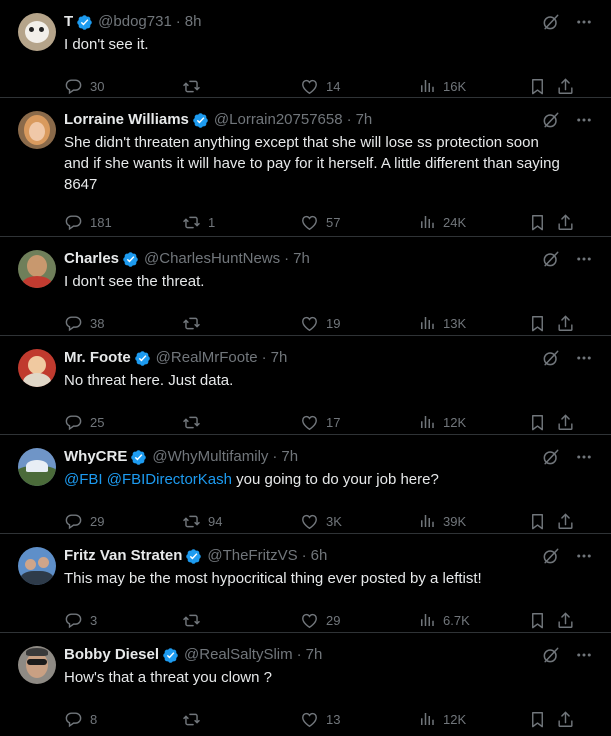 This screenshot has width=611, height=736. What do you see at coordinates (123, 556) in the screenshot?
I see `author-name: Fritz Van Straten` at bounding box center [123, 556].